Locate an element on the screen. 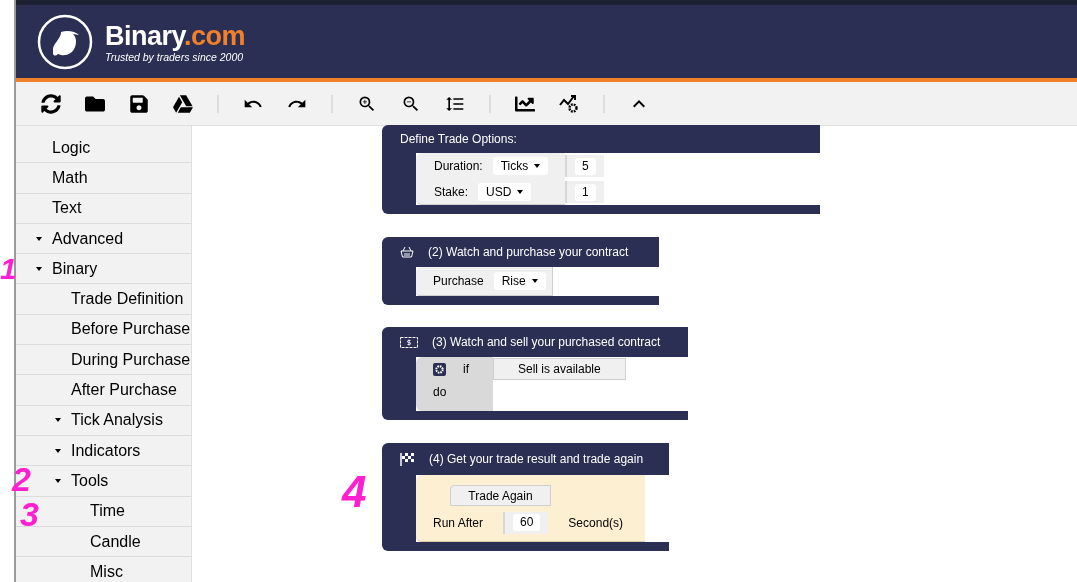  category-item: Before Purchase is located at coordinates (103, 330).